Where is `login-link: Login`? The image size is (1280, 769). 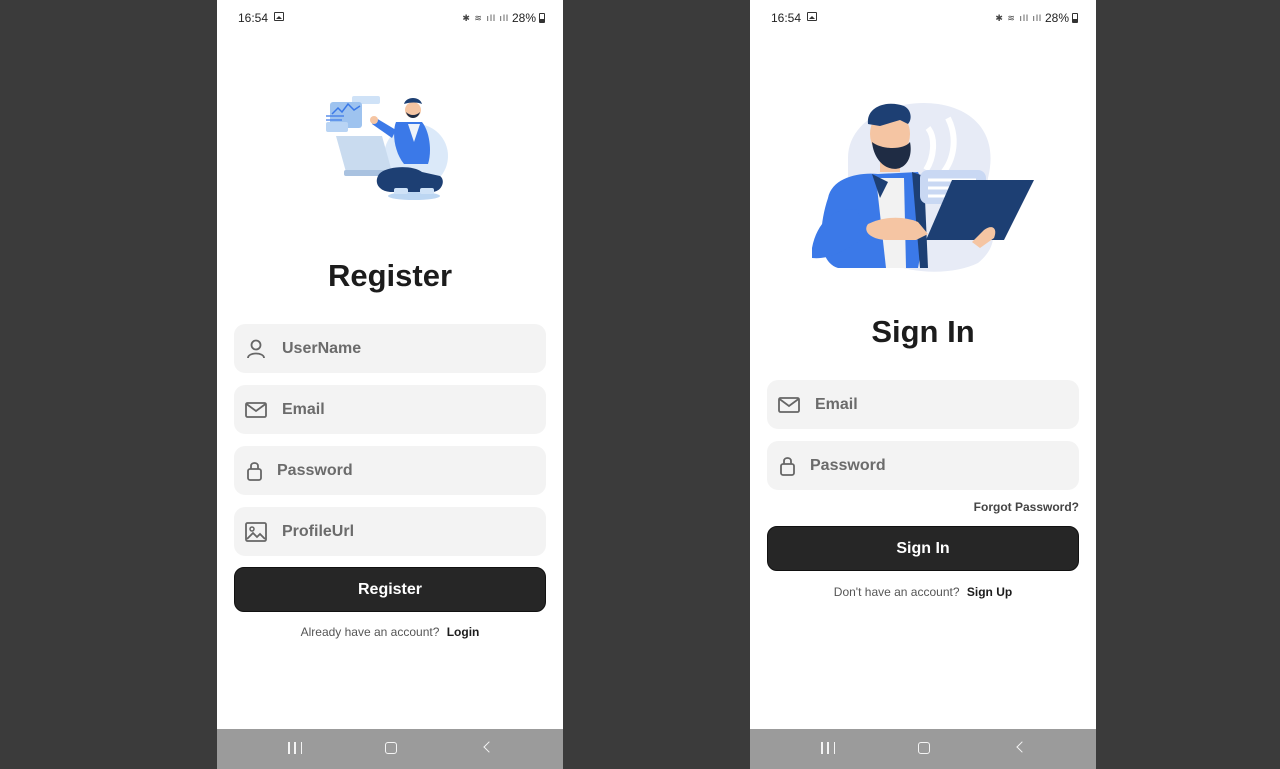
login-link: Login is located at coordinates (463, 632).